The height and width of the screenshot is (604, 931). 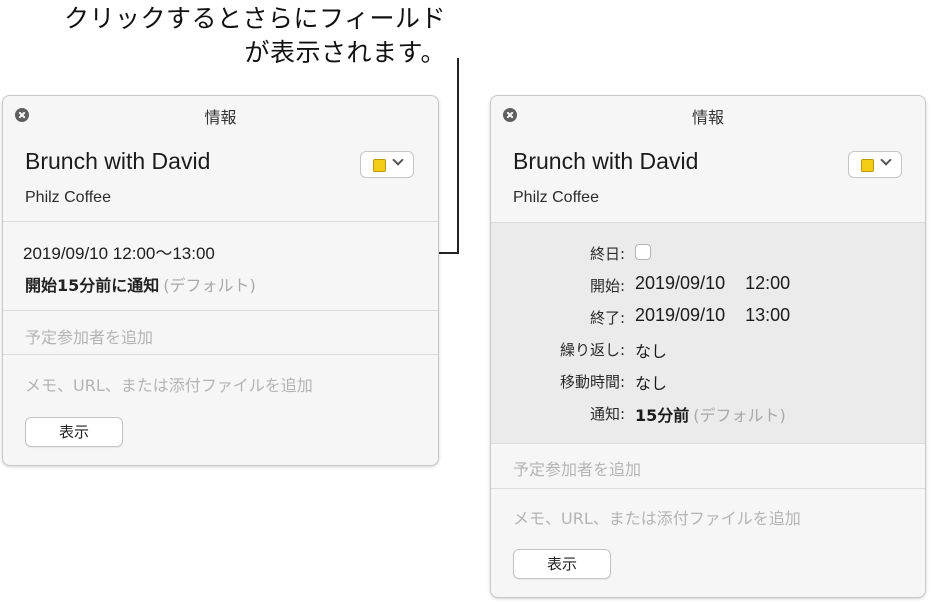 What do you see at coordinates (254, 18) in the screenshot?
I see `callout-line-1: クリックするとさらにフィールド` at bounding box center [254, 18].